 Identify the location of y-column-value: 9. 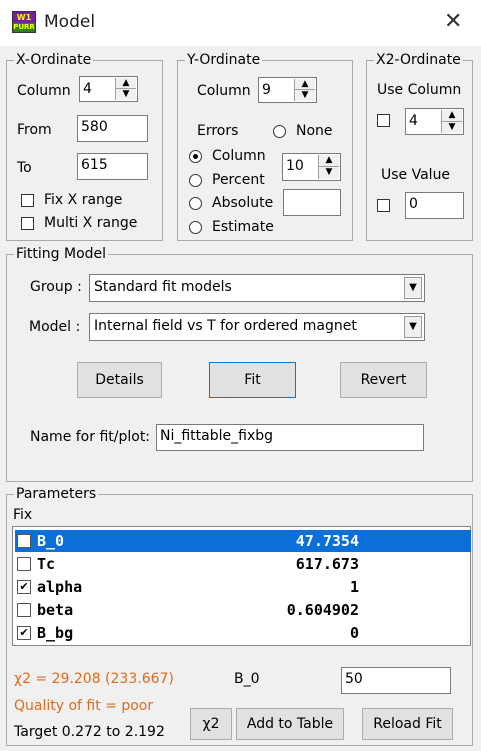
(266, 90).